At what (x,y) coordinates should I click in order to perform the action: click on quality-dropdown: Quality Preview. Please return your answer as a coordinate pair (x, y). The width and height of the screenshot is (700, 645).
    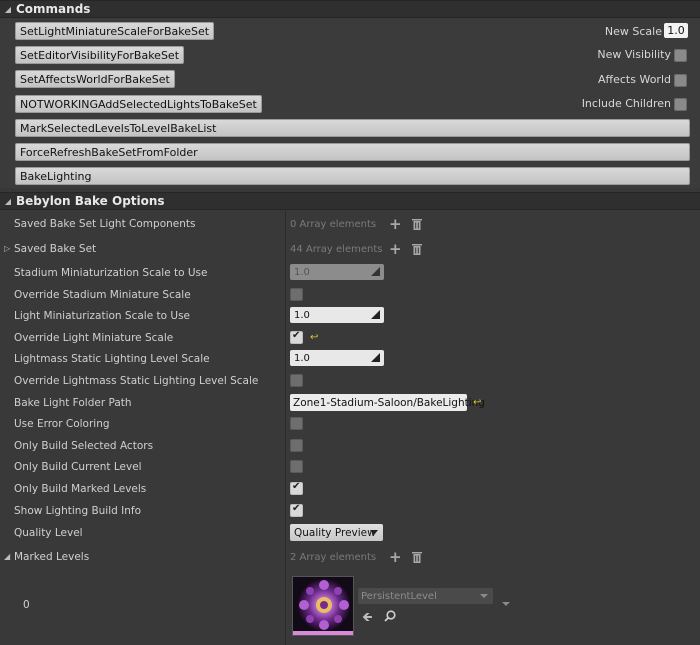
    Looking at the image, I should click on (336, 532).